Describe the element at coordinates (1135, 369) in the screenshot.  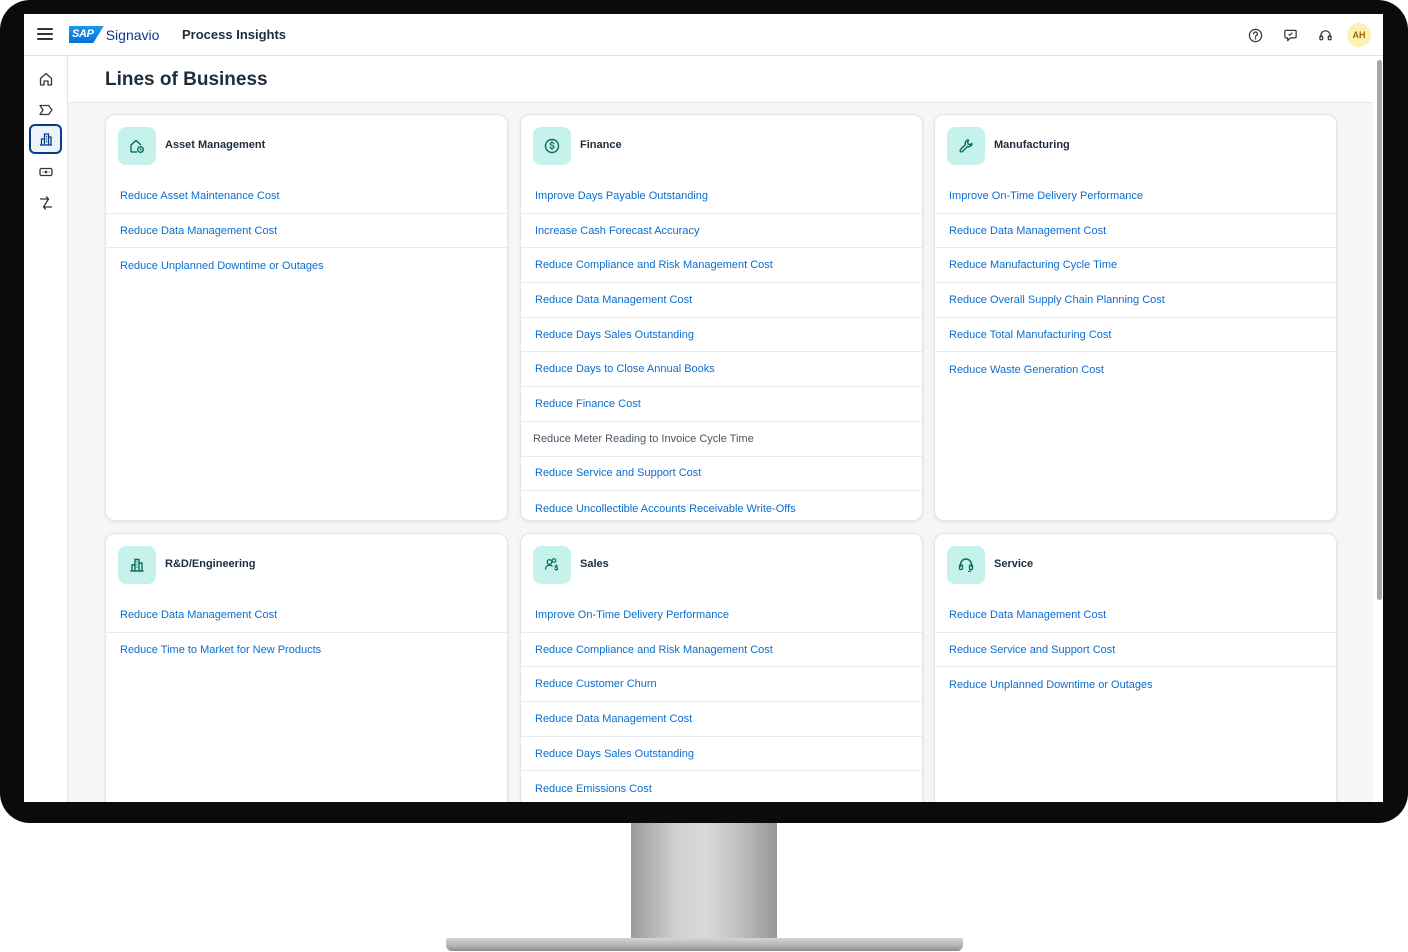
I see `list-item-link: Reduce Waste Generation Cost` at that location.